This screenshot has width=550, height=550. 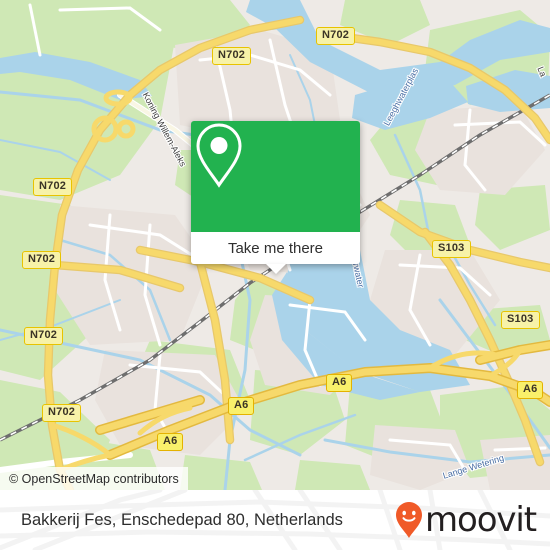 What do you see at coordinates (219, 155) in the screenshot?
I see `location-pin-icon` at bounding box center [219, 155].